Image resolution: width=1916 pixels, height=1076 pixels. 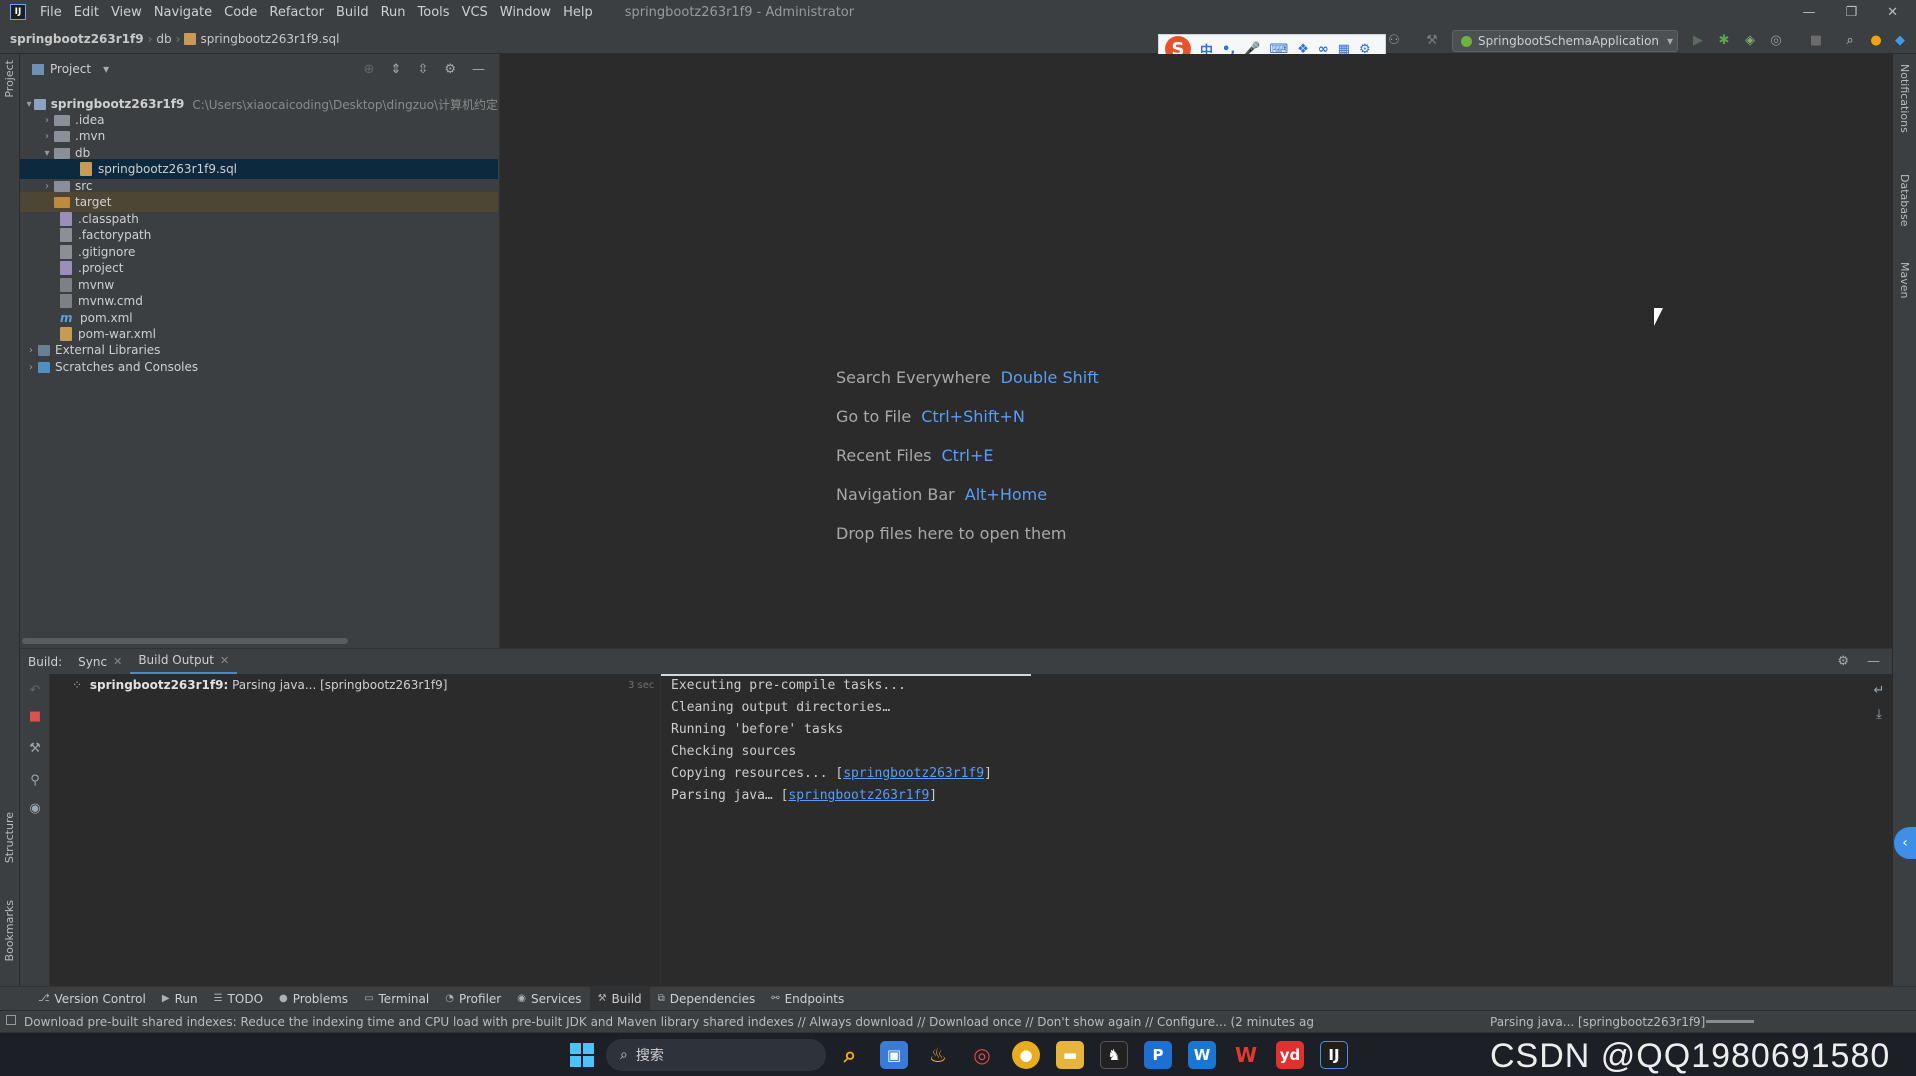 I want to click on debug-icon: ✱, so click(x=1724, y=40).